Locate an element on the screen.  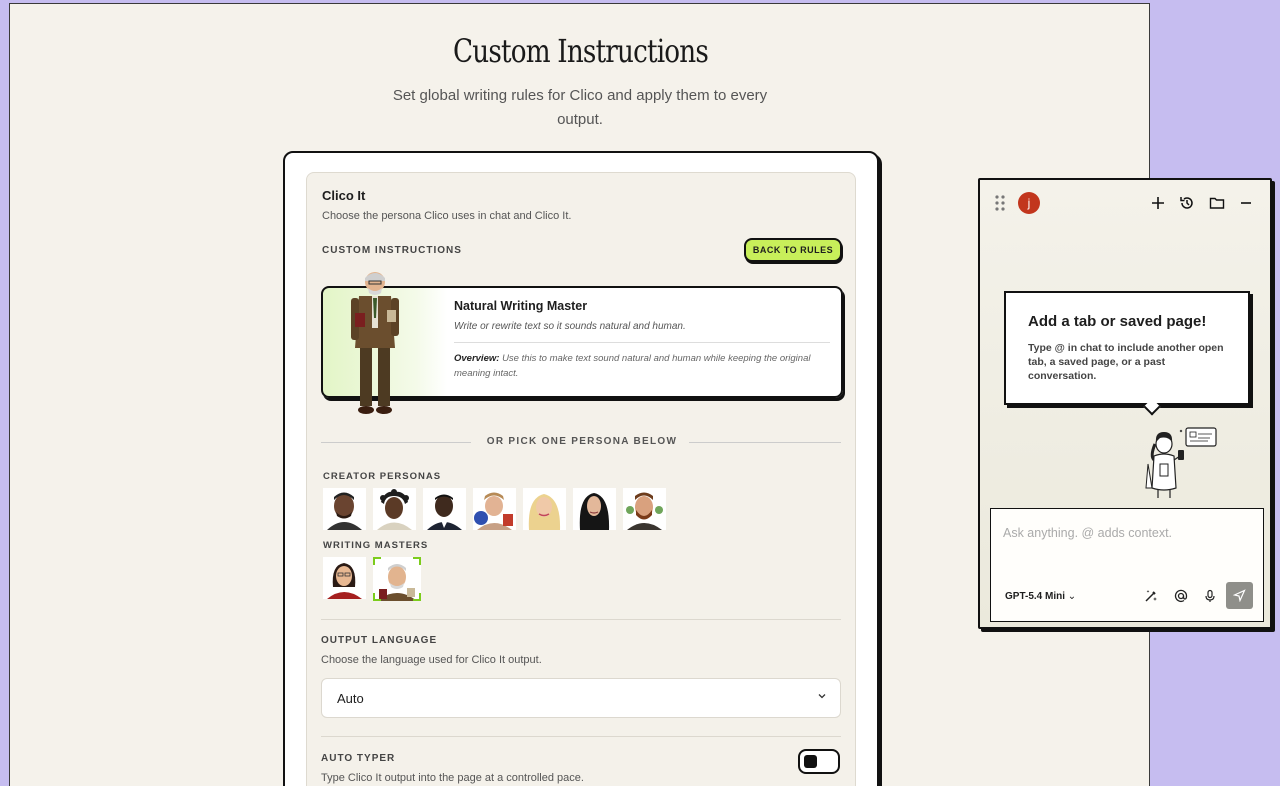
custom-instructions-label: CUSTOM INSTRUCTIONS is located at coordinates (392, 250).